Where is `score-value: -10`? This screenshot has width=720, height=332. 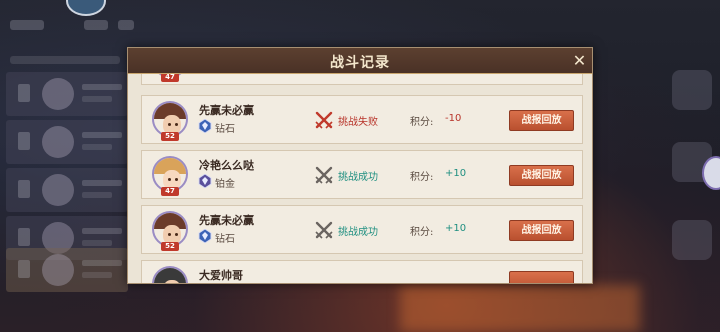
score-value: -10 is located at coordinates (453, 118).